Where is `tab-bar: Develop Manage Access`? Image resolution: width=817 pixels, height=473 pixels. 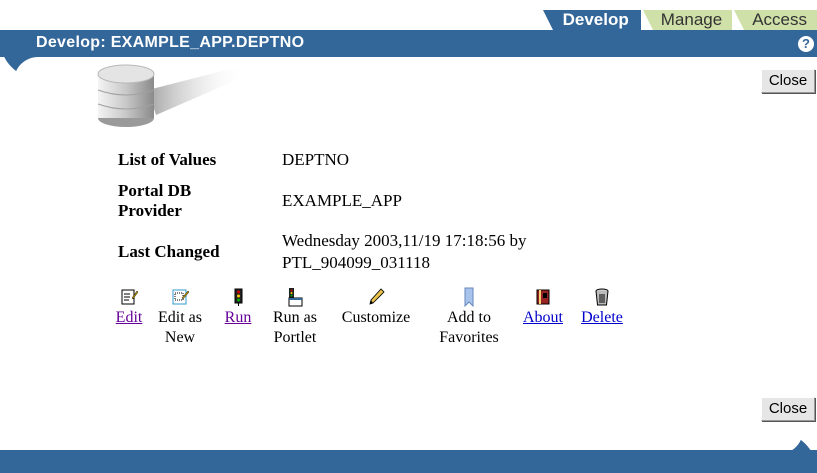 tab-bar: Develop Manage Access is located at coordinates (679, 19).